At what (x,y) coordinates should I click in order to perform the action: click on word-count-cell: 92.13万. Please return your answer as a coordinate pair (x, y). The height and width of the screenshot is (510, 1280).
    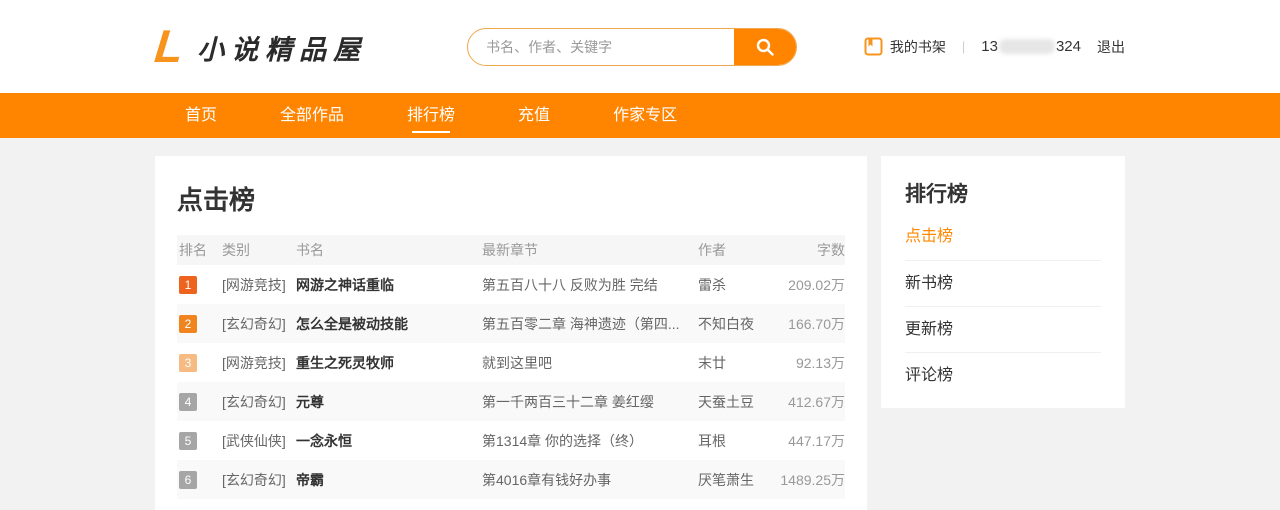
    Looking at the image, I should click on (820, 362).